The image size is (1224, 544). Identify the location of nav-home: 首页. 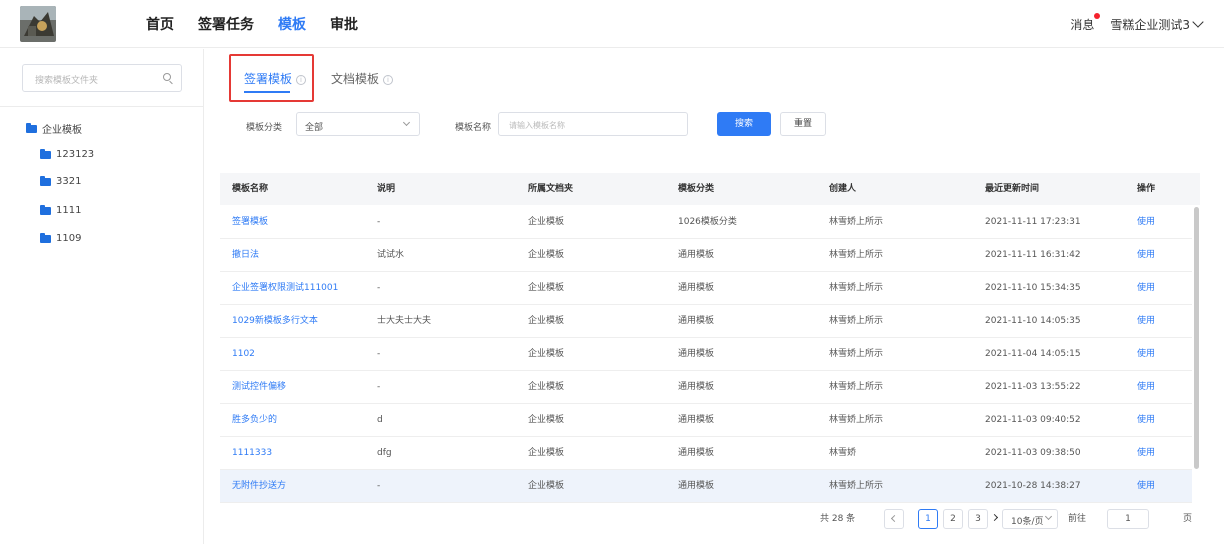
(160, 24).